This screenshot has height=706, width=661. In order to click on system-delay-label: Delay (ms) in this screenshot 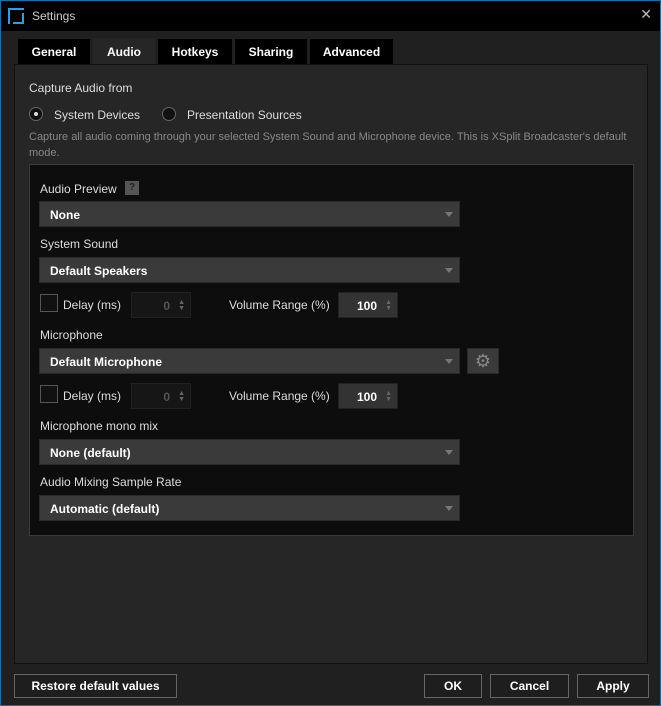, I will do `click(92, 305)`.